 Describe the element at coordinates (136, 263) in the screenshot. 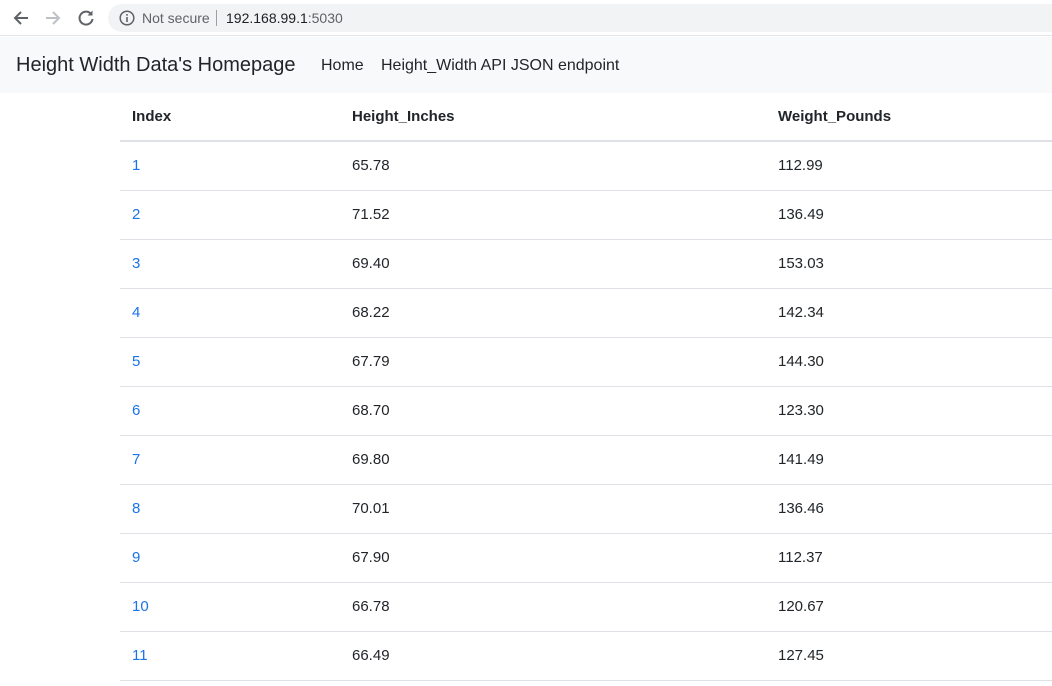

I see `index-link: 3` at that location.